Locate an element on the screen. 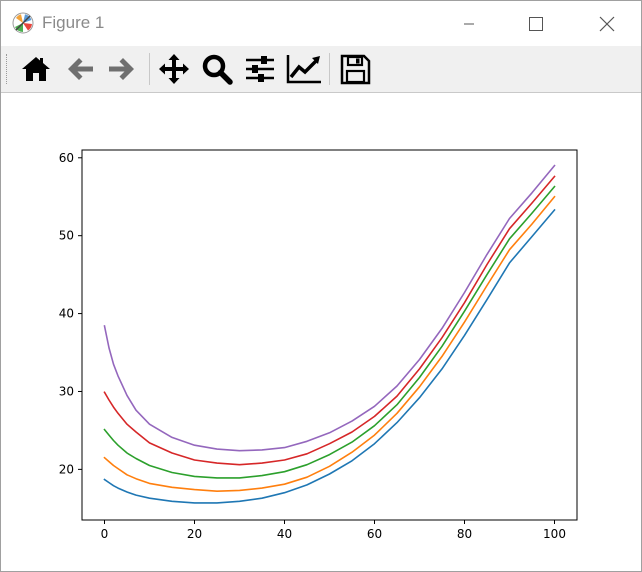 The width and height of the screenshot is (642, 572). y-tick-label: 50 is located at coordinates (66, 236).